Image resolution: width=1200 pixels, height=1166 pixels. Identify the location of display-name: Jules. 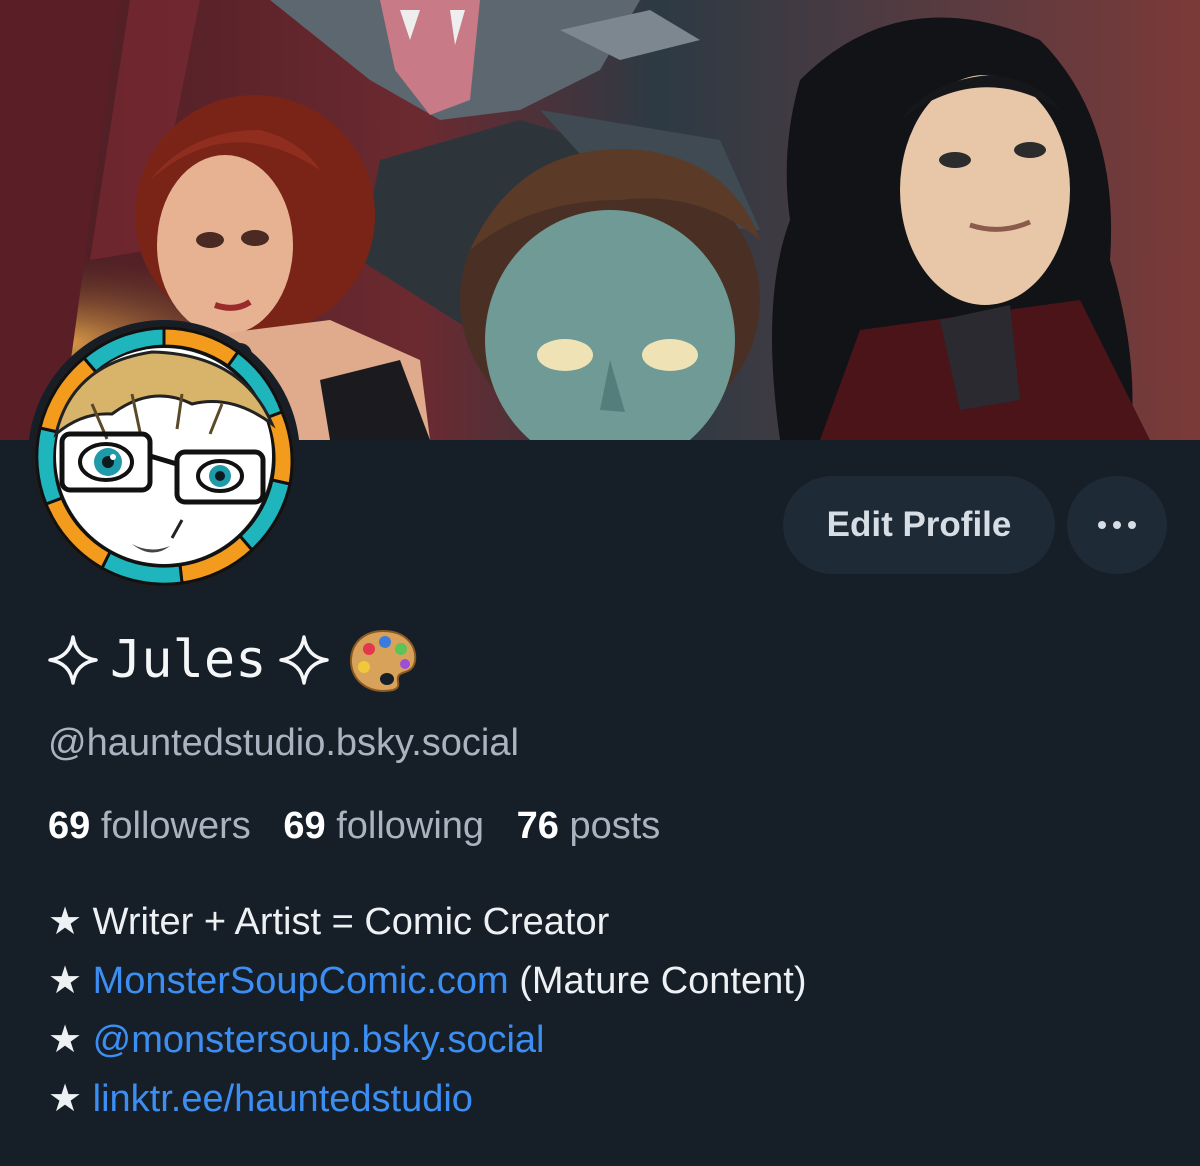
(232, 660).